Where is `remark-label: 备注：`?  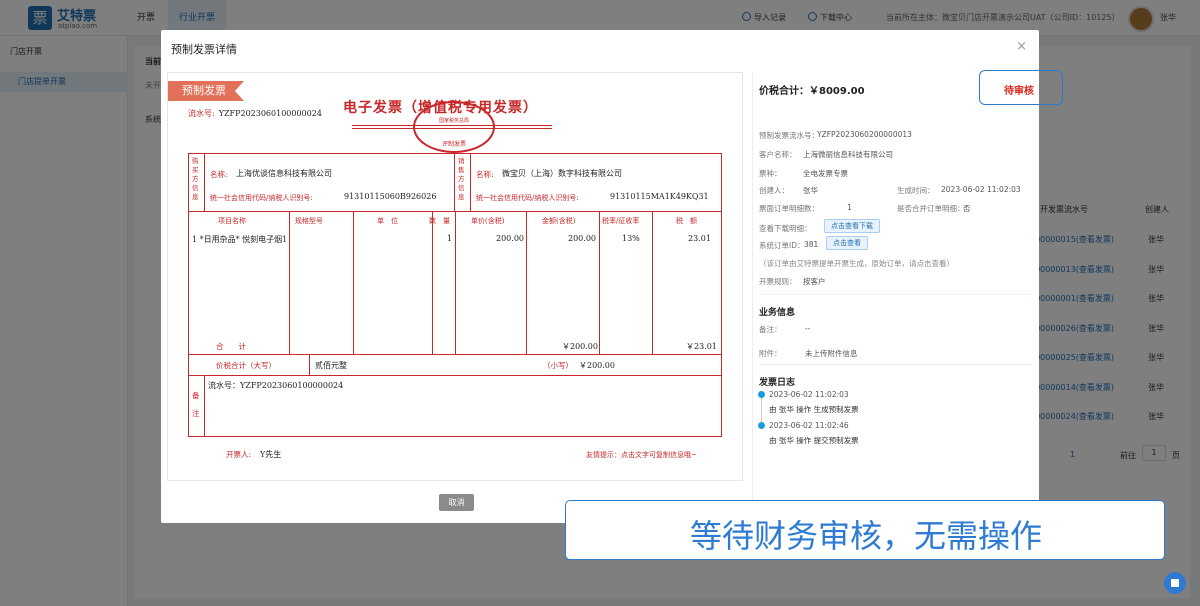
remark-label: 备注： is located at coordinates (770, 329).